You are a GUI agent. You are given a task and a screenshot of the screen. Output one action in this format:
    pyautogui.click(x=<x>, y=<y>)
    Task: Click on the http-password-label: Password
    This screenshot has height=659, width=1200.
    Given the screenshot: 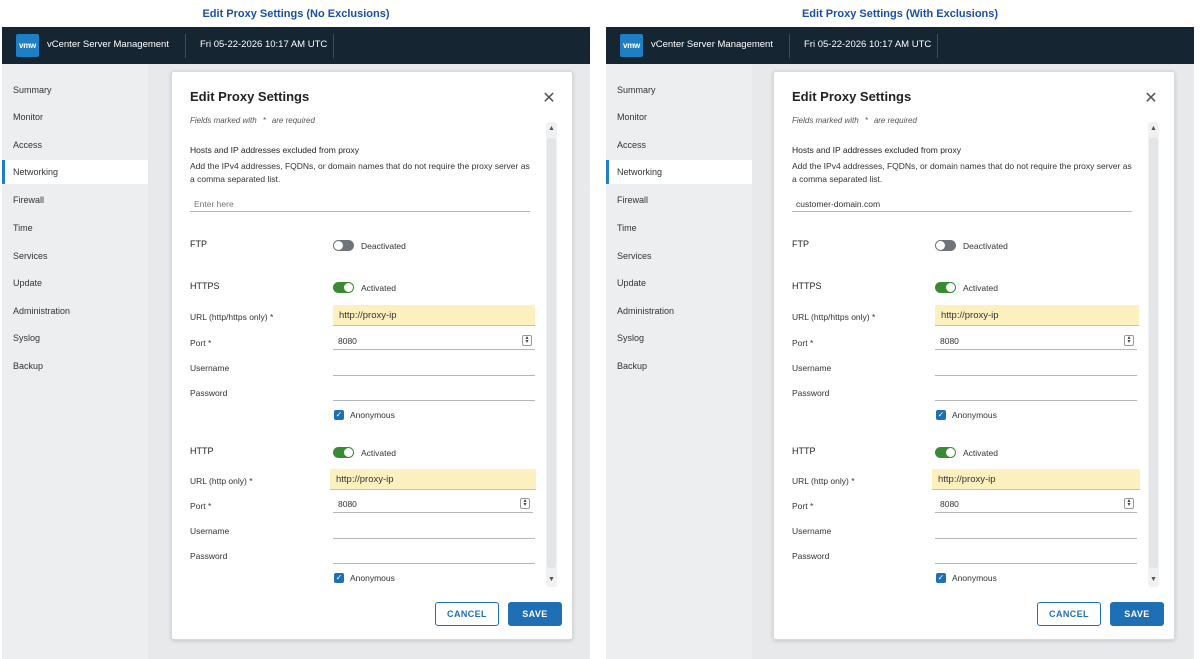 What is the action you would take?
    pyautogui.click(x=811, y=556)
    